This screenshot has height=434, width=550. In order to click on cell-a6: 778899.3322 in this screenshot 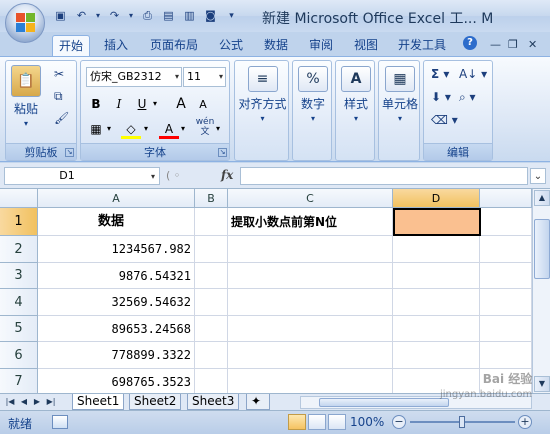, I will do `click(116, 355)`.